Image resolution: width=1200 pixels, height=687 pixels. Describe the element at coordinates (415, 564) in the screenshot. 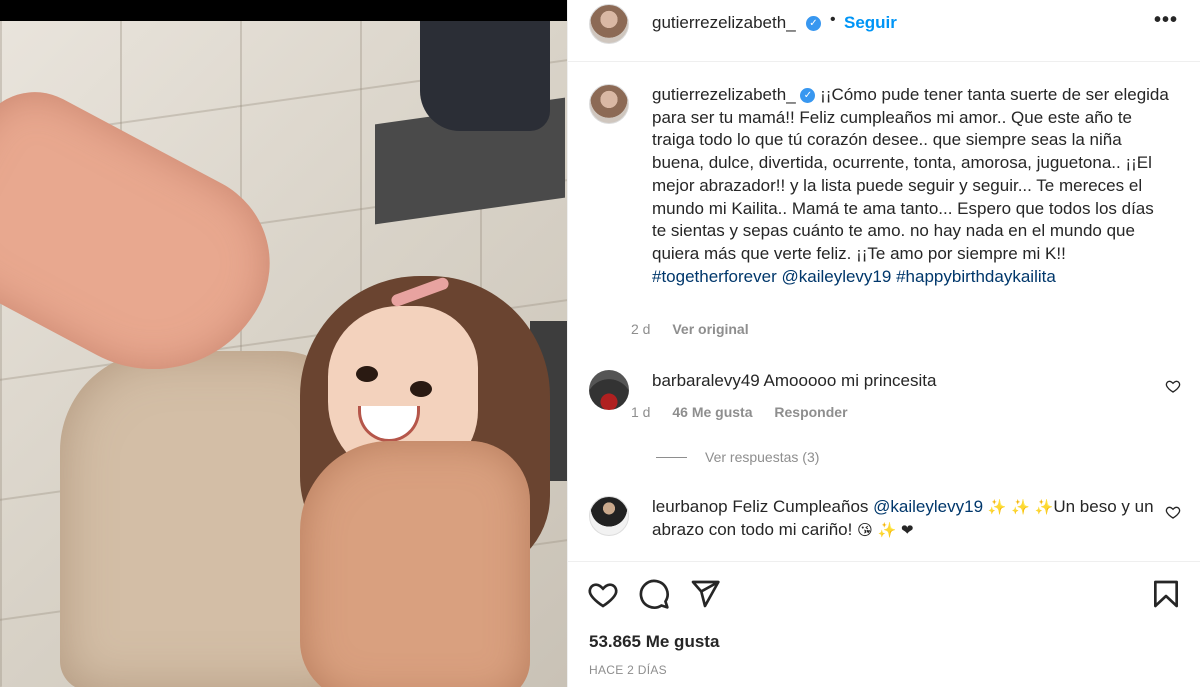

I see `girl-fur-coat` at that location.